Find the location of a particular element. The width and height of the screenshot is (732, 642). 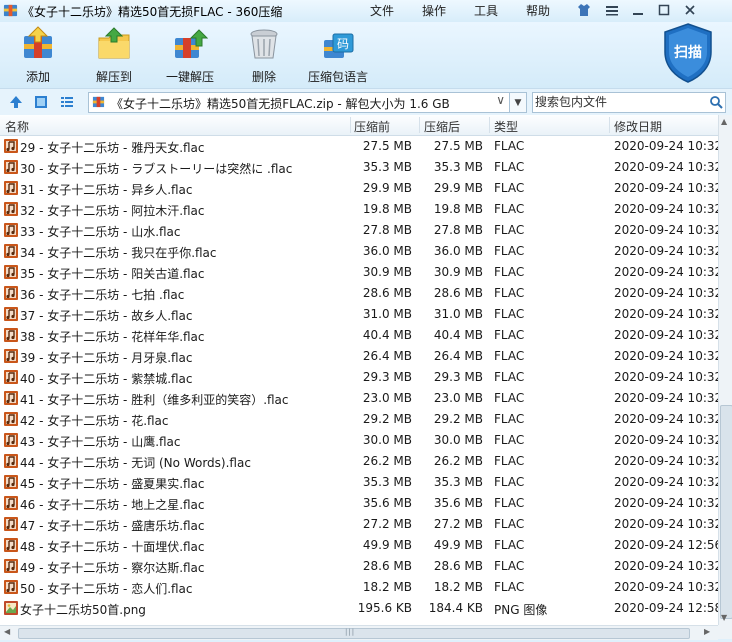

archive-path-text: 《女子十二乐坊》精选50首无损FLAC.zip - 解包大小为 1.6 GB is located at coordinates (280, 104).